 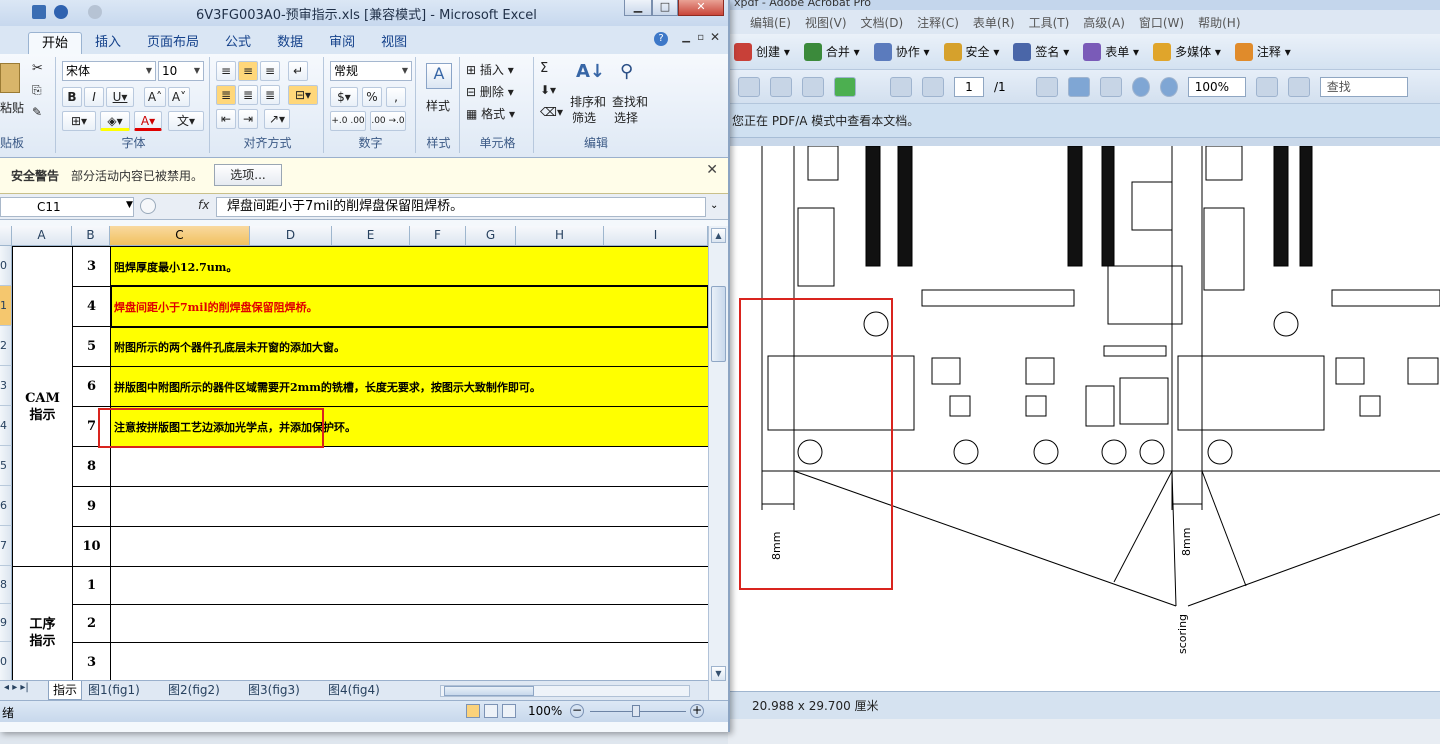 What do you see at coordinates (396, 97) in the screenshot?
I see `comma-button: ,` at bounding box center [396, 97].